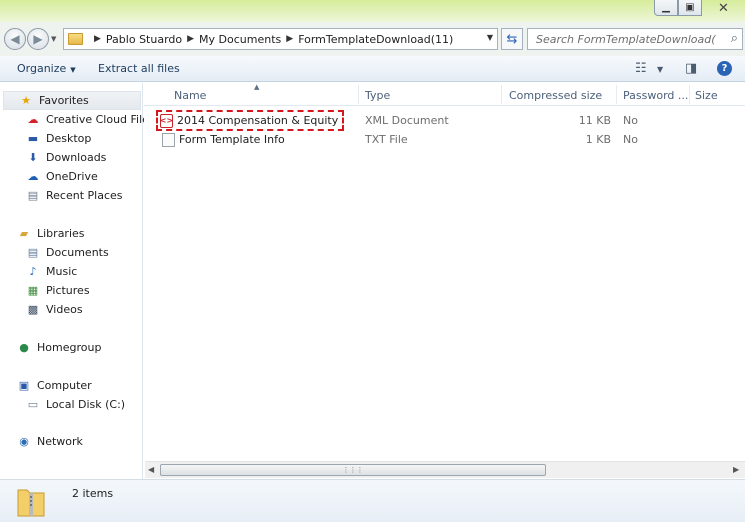  I want to click on zip-folder-icon, so click(75, 39).